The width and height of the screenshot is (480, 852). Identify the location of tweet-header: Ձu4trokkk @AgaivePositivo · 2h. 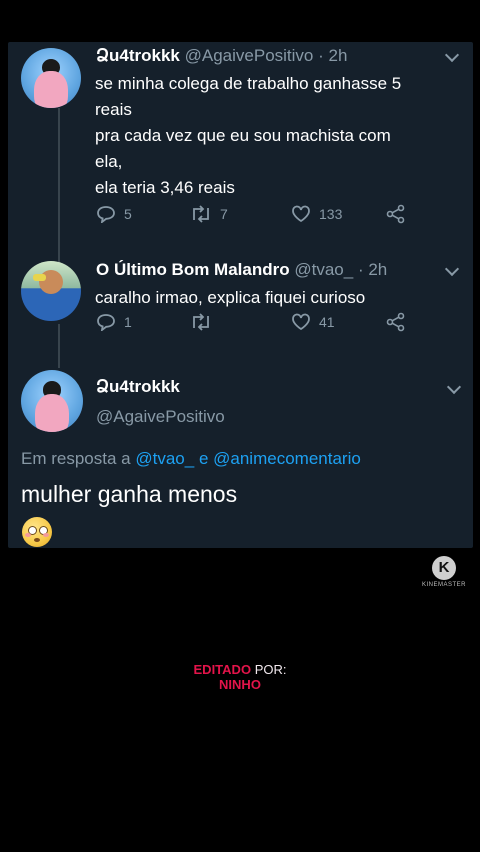
(221, 56).